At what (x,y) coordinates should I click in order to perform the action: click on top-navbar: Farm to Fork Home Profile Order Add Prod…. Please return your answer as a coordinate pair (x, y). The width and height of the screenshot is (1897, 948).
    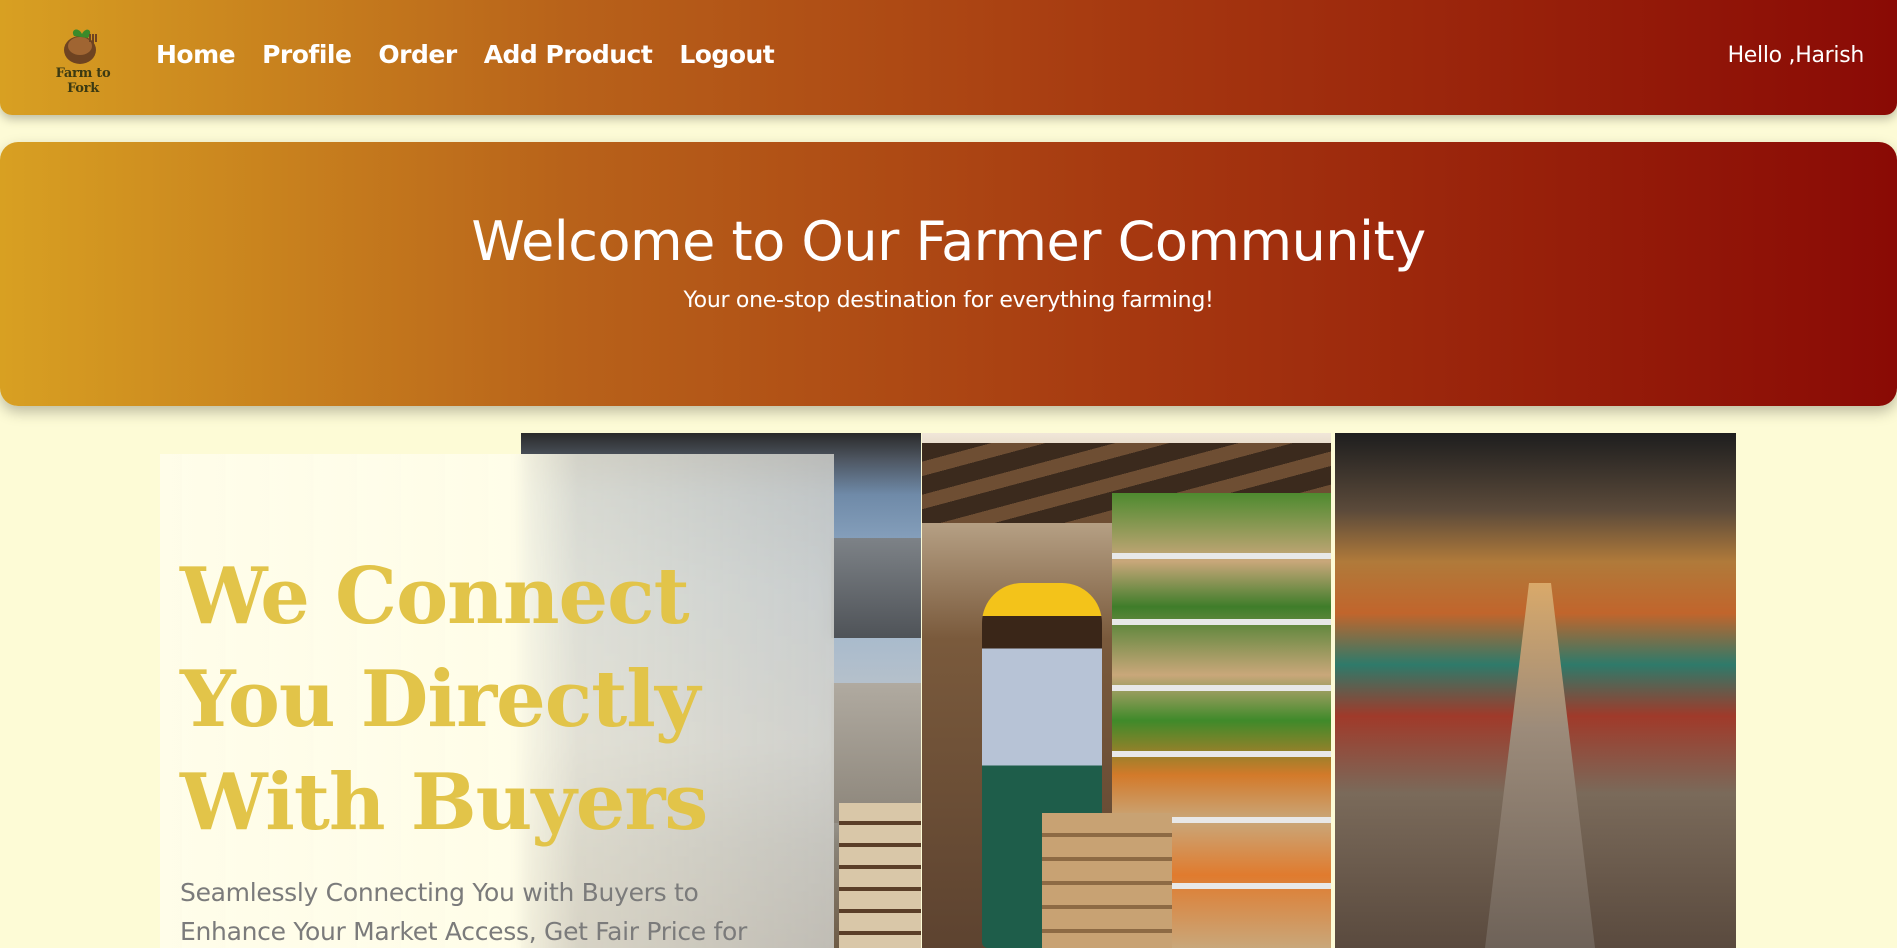
    Looking at the image, I should click on (948, 57).